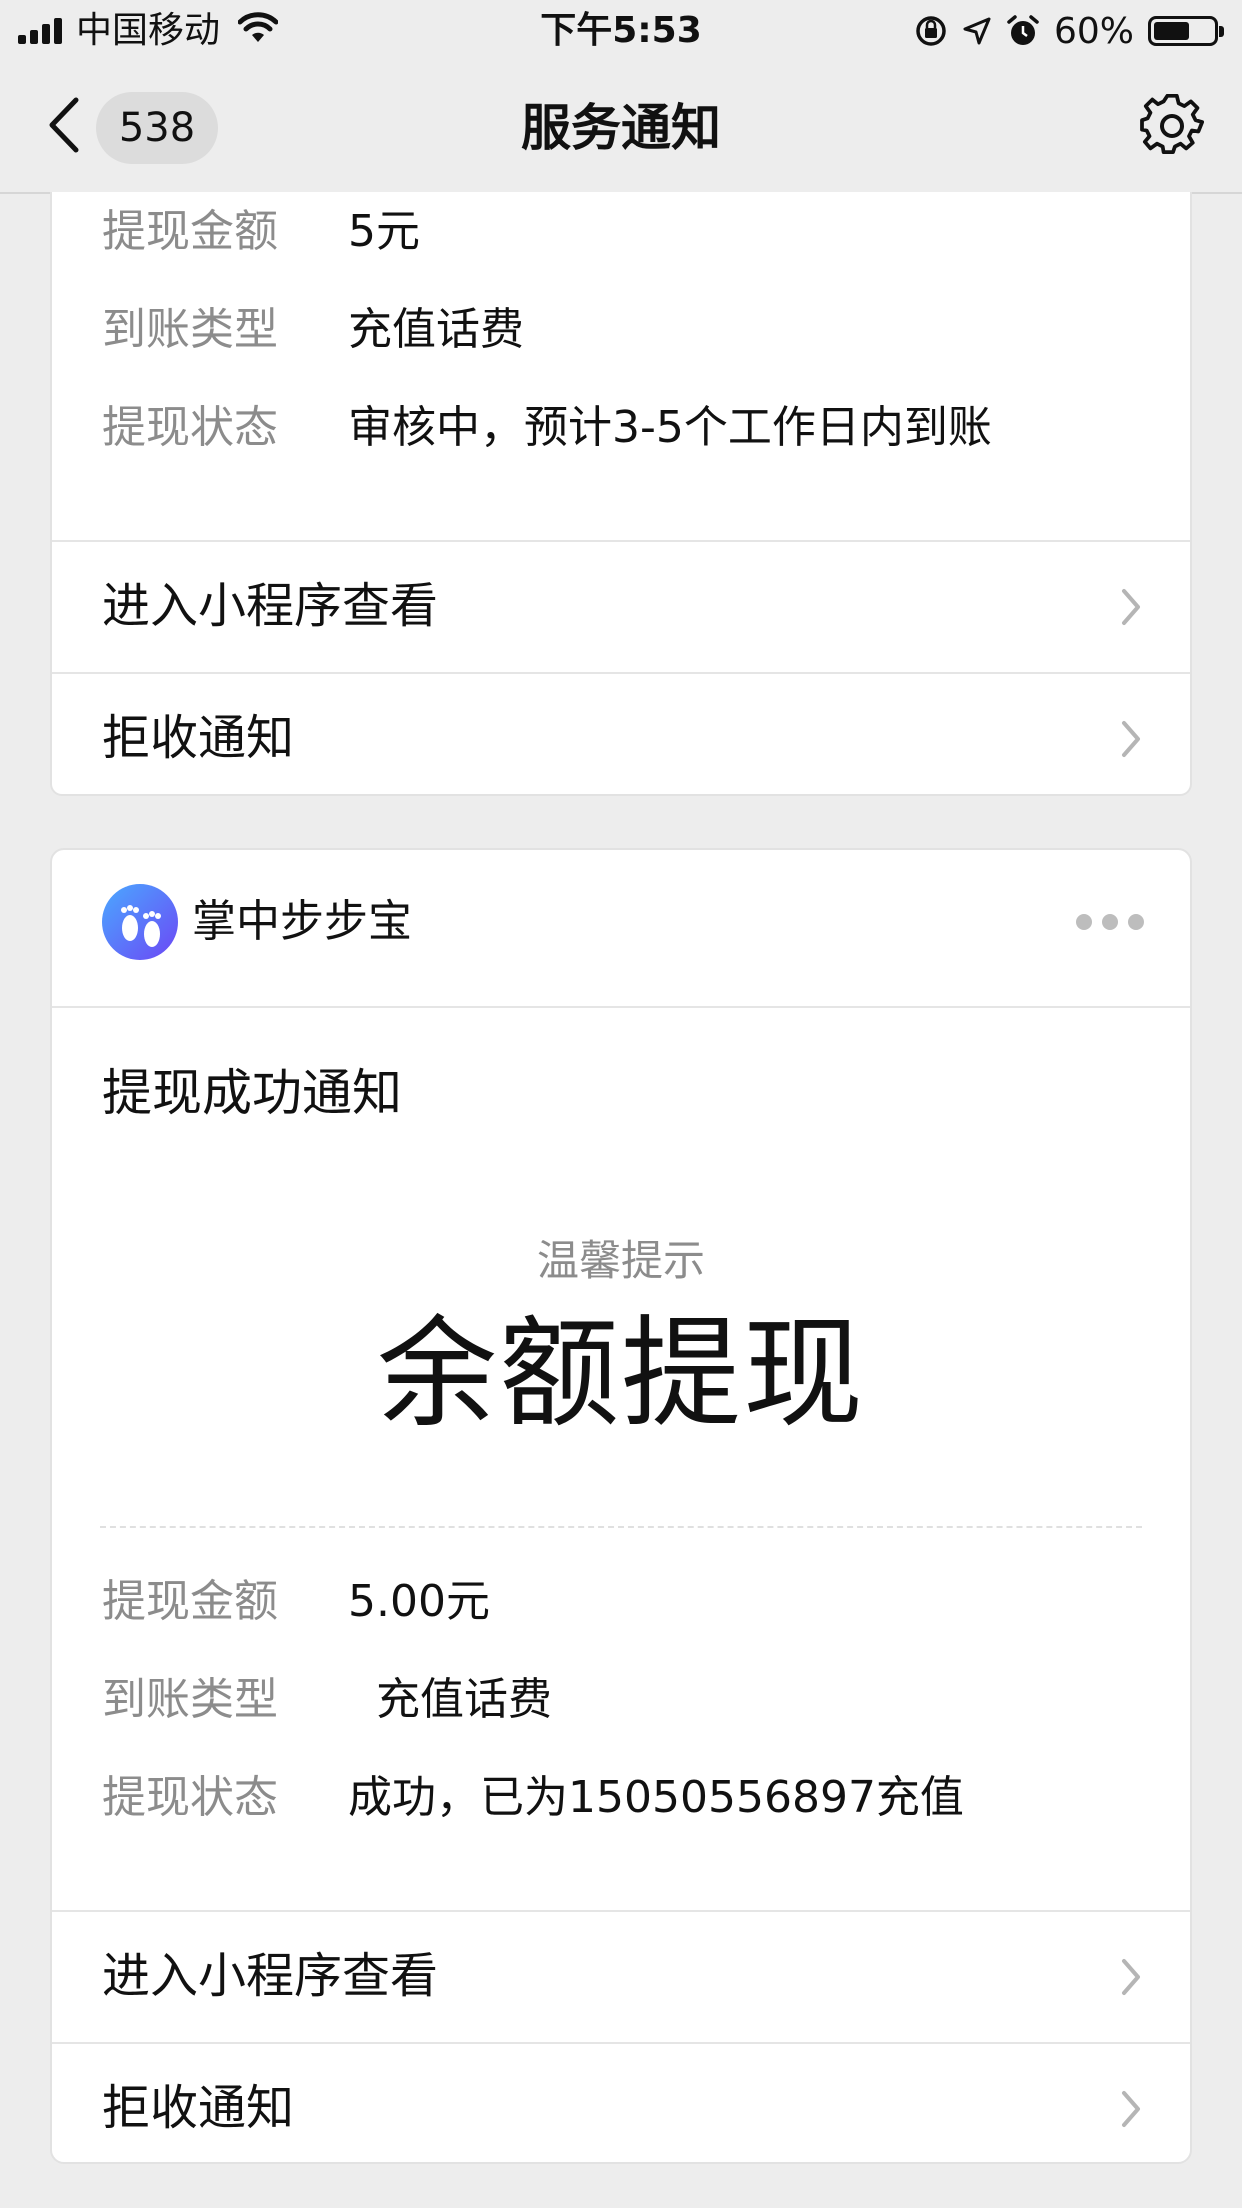 This screenshot has width=1242, height=2208. I want to click on detail-value: 5.00元, so click(419, 1601).